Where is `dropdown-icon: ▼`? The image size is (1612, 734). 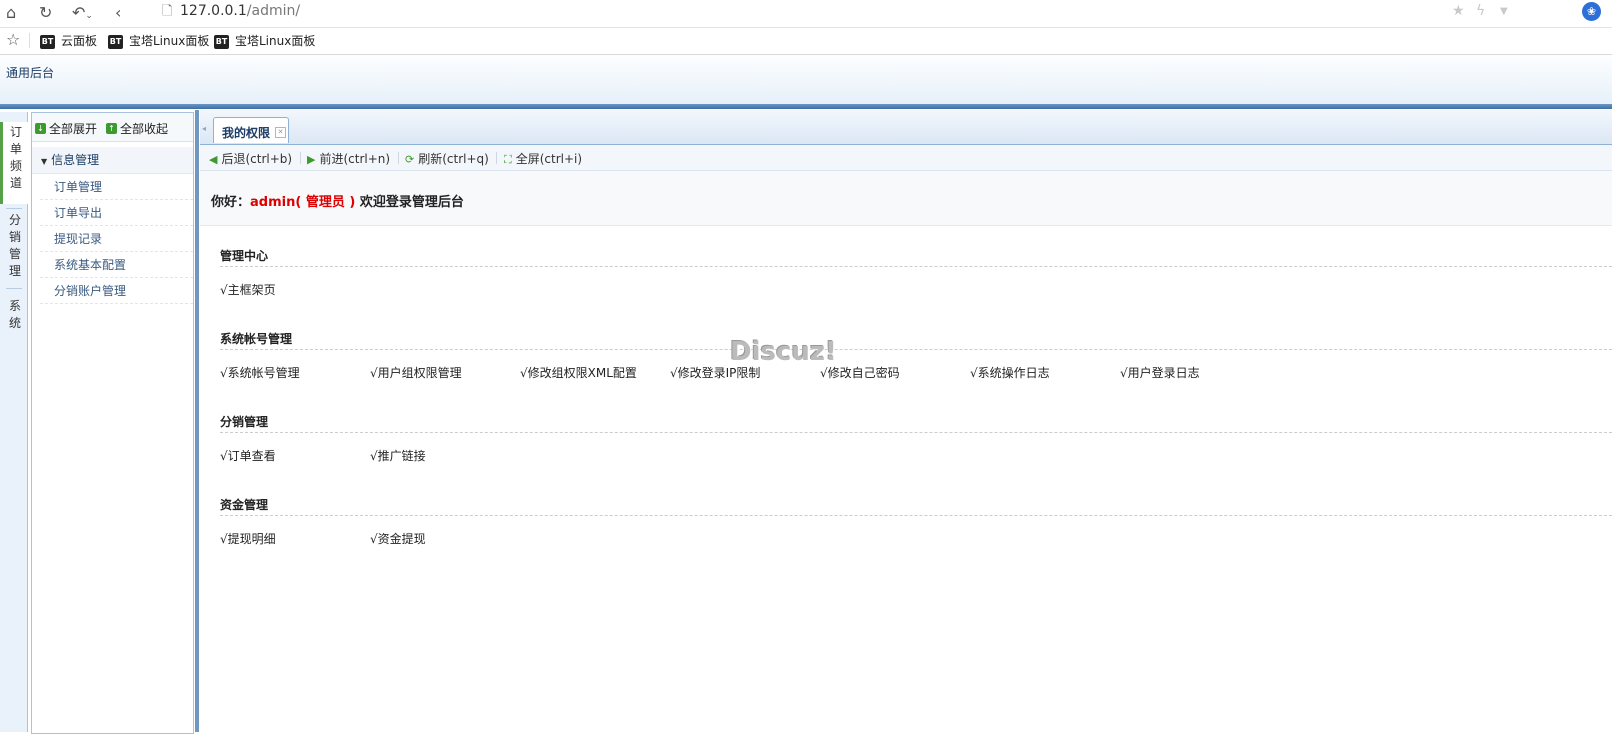 dropdown-icon: ▼ is located at coordinates (1504, 11).